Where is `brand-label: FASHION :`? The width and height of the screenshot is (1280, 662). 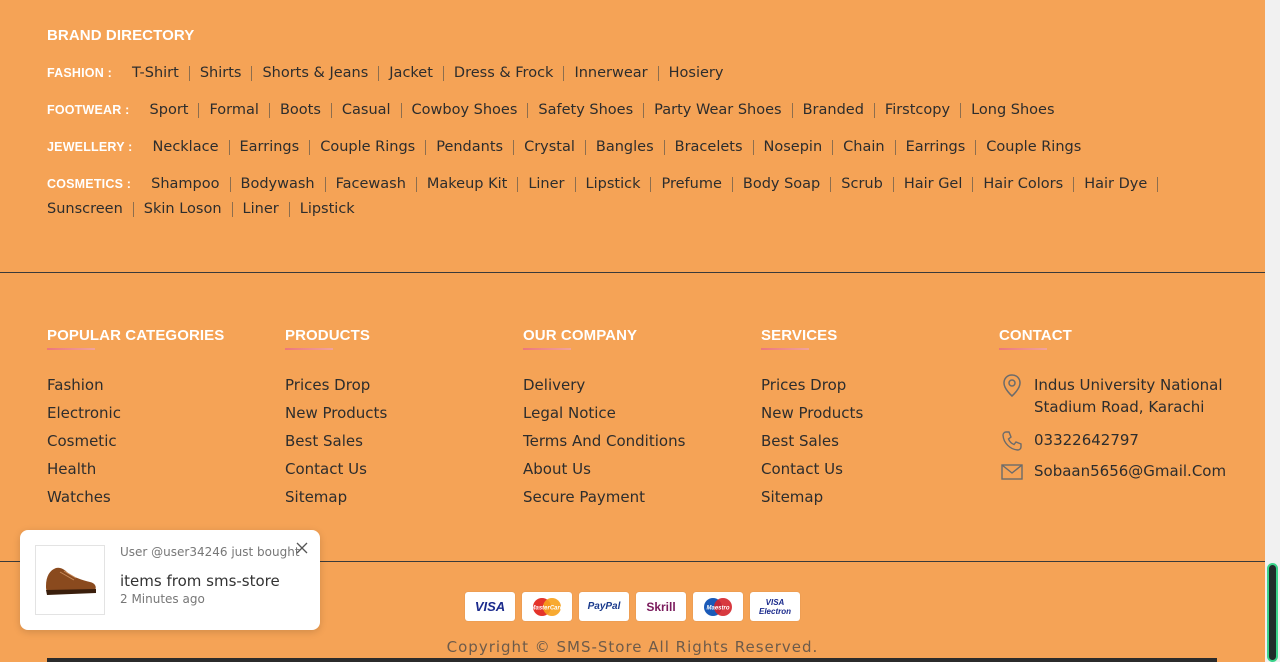
brand-label: FASHION : is located at coordinates (79, 73).